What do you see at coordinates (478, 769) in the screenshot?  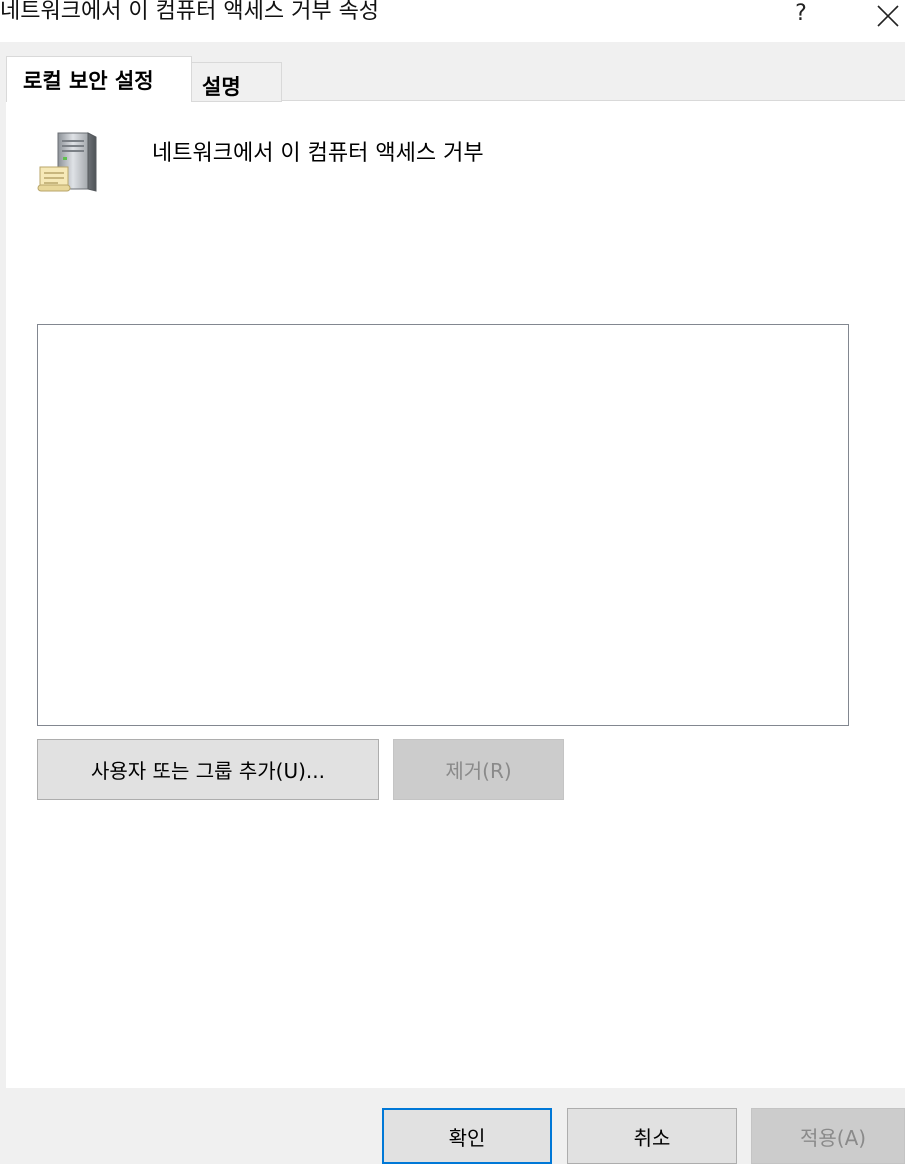 I see `remove-button: 제거(R)` at bounding box center [478, 769].